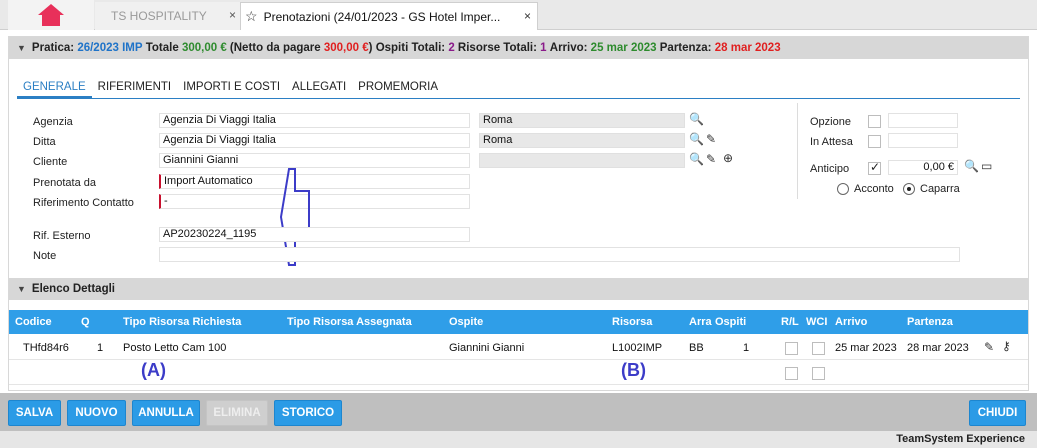 This screenshot has width=1037, height=448. Describe the element at coordinates (370, 48) in the screenshot. I see `netto-close: )` at that location.